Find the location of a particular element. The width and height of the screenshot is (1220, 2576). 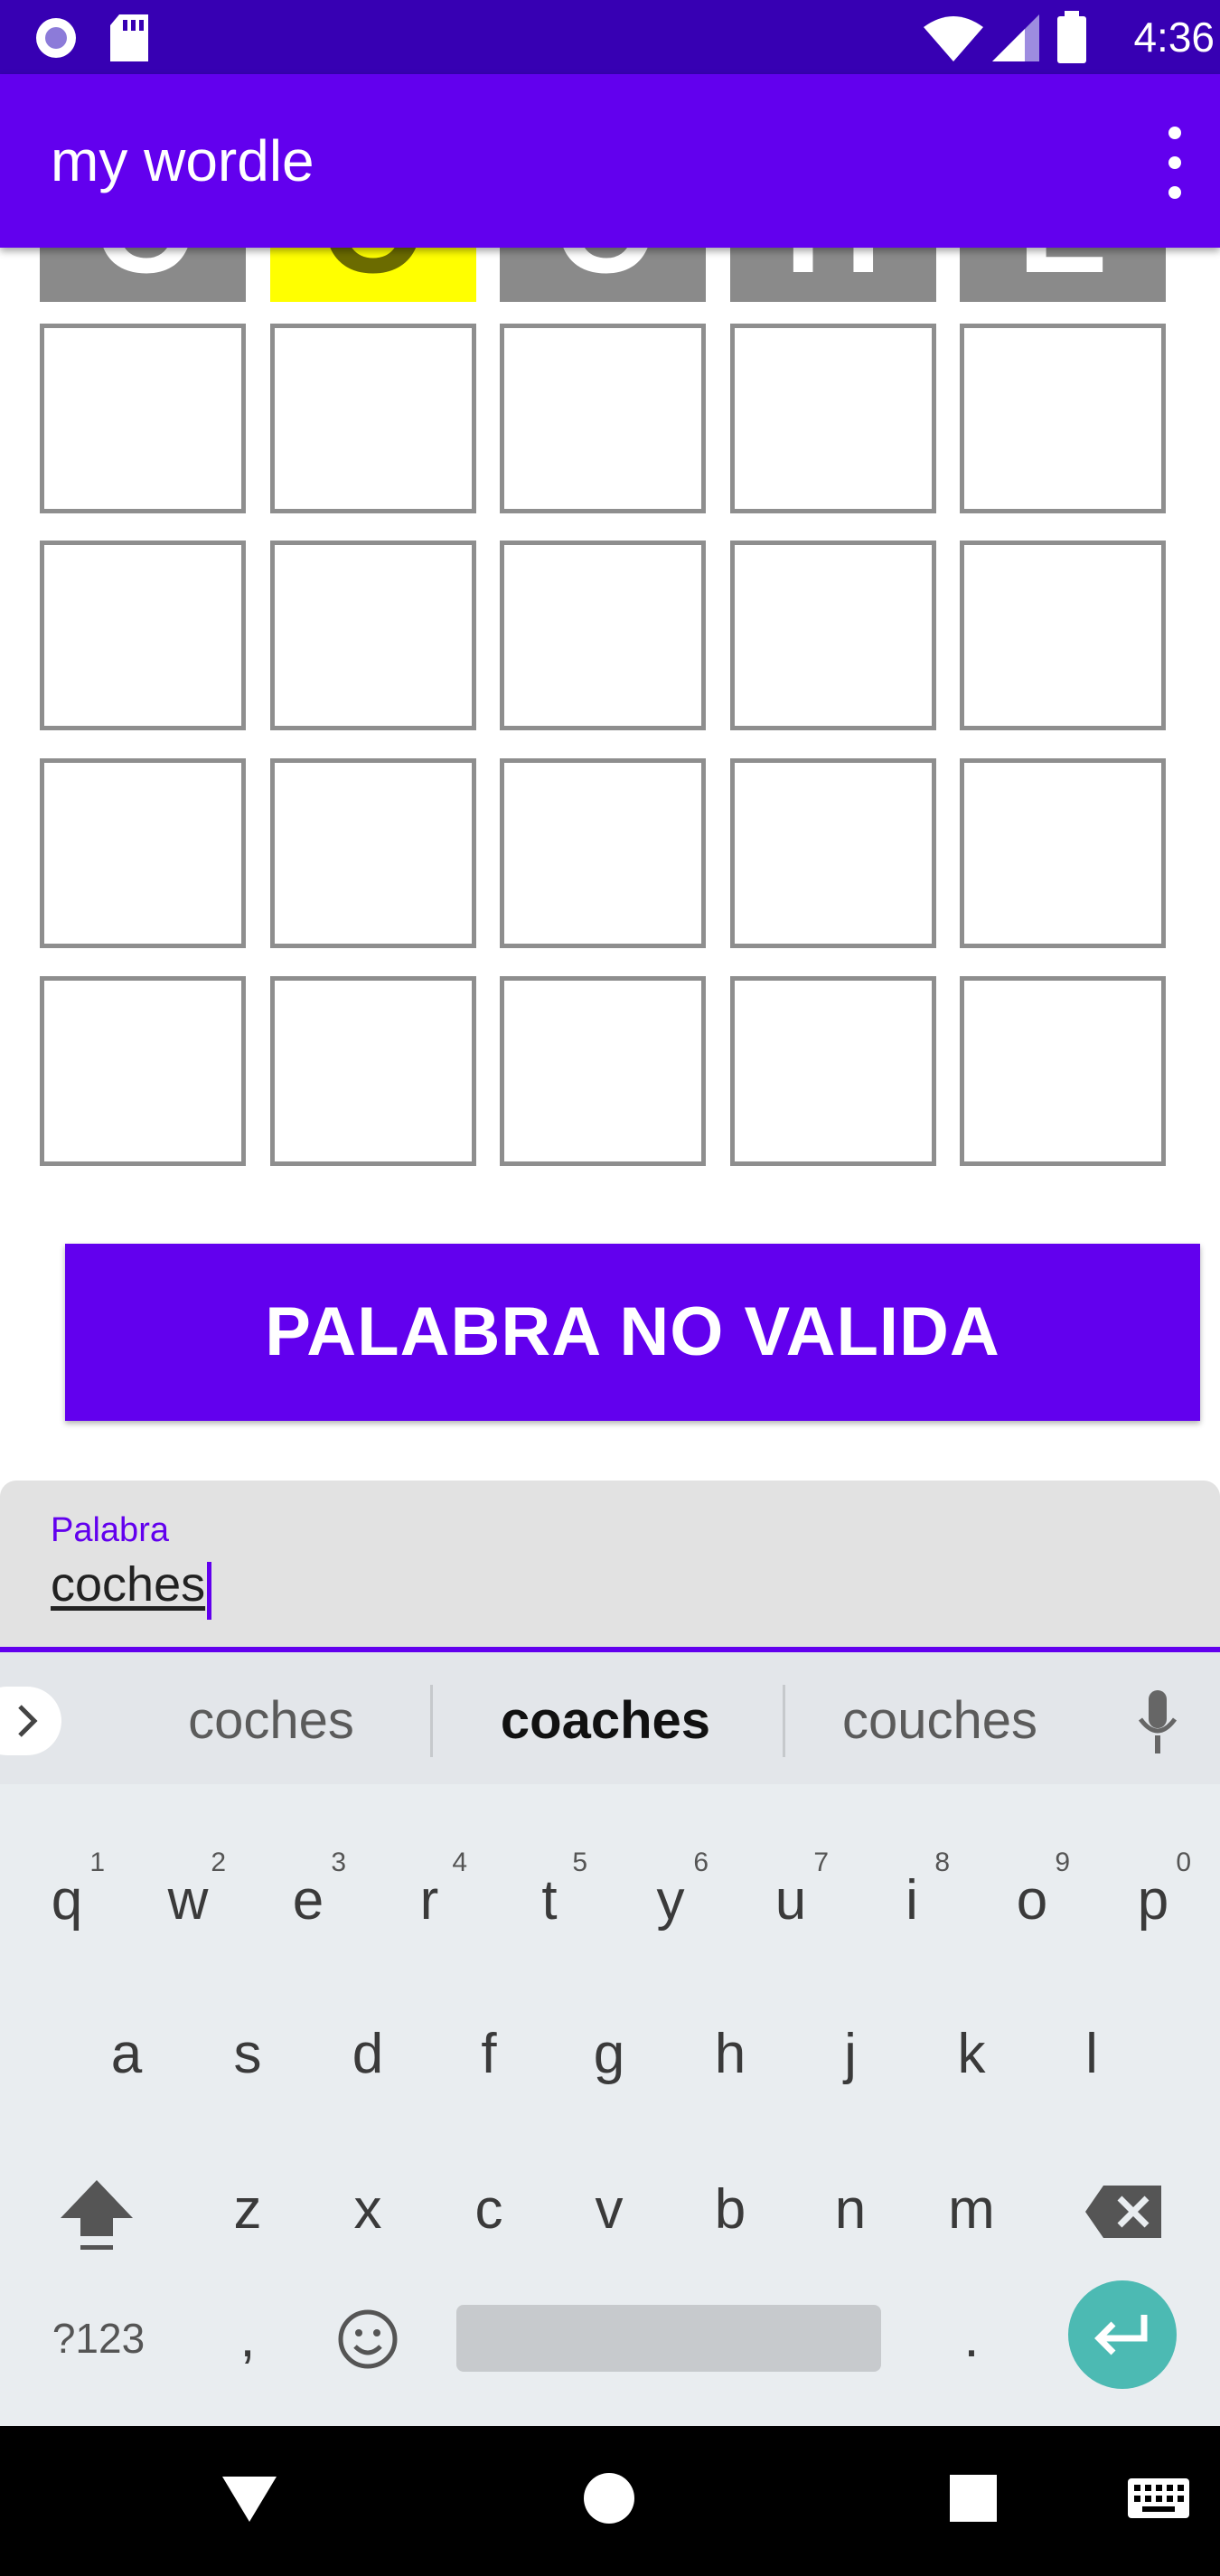

suggestion-strip: coches coaches couches is located at coordinates (610, 1718).